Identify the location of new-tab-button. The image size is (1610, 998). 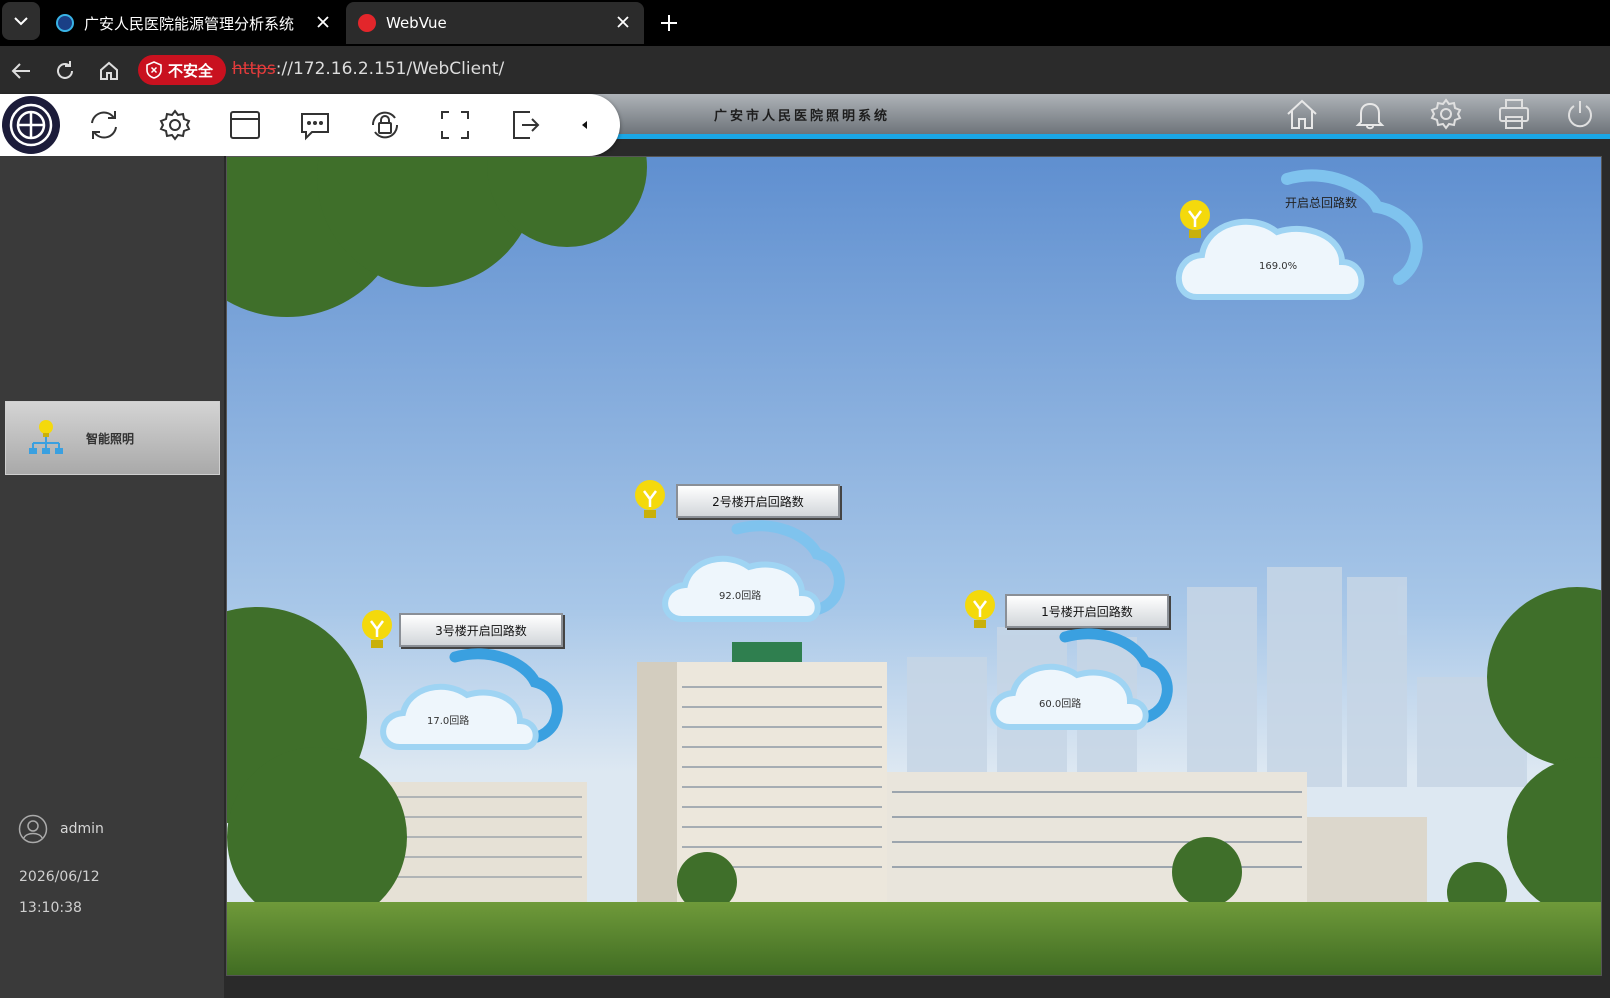
(669, 23).